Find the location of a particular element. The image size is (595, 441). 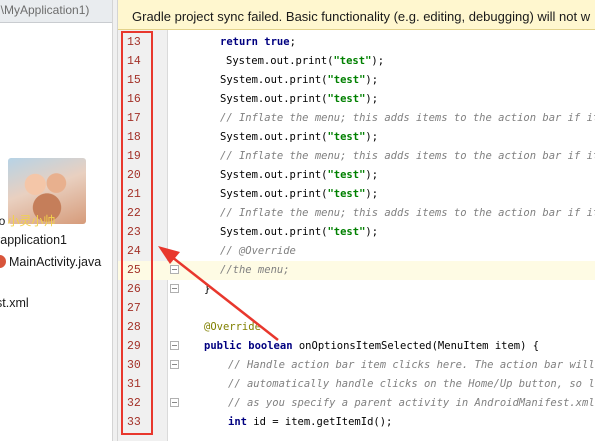

project-panel-header: i\MyApplication1) is located at coordinates (56, 11).